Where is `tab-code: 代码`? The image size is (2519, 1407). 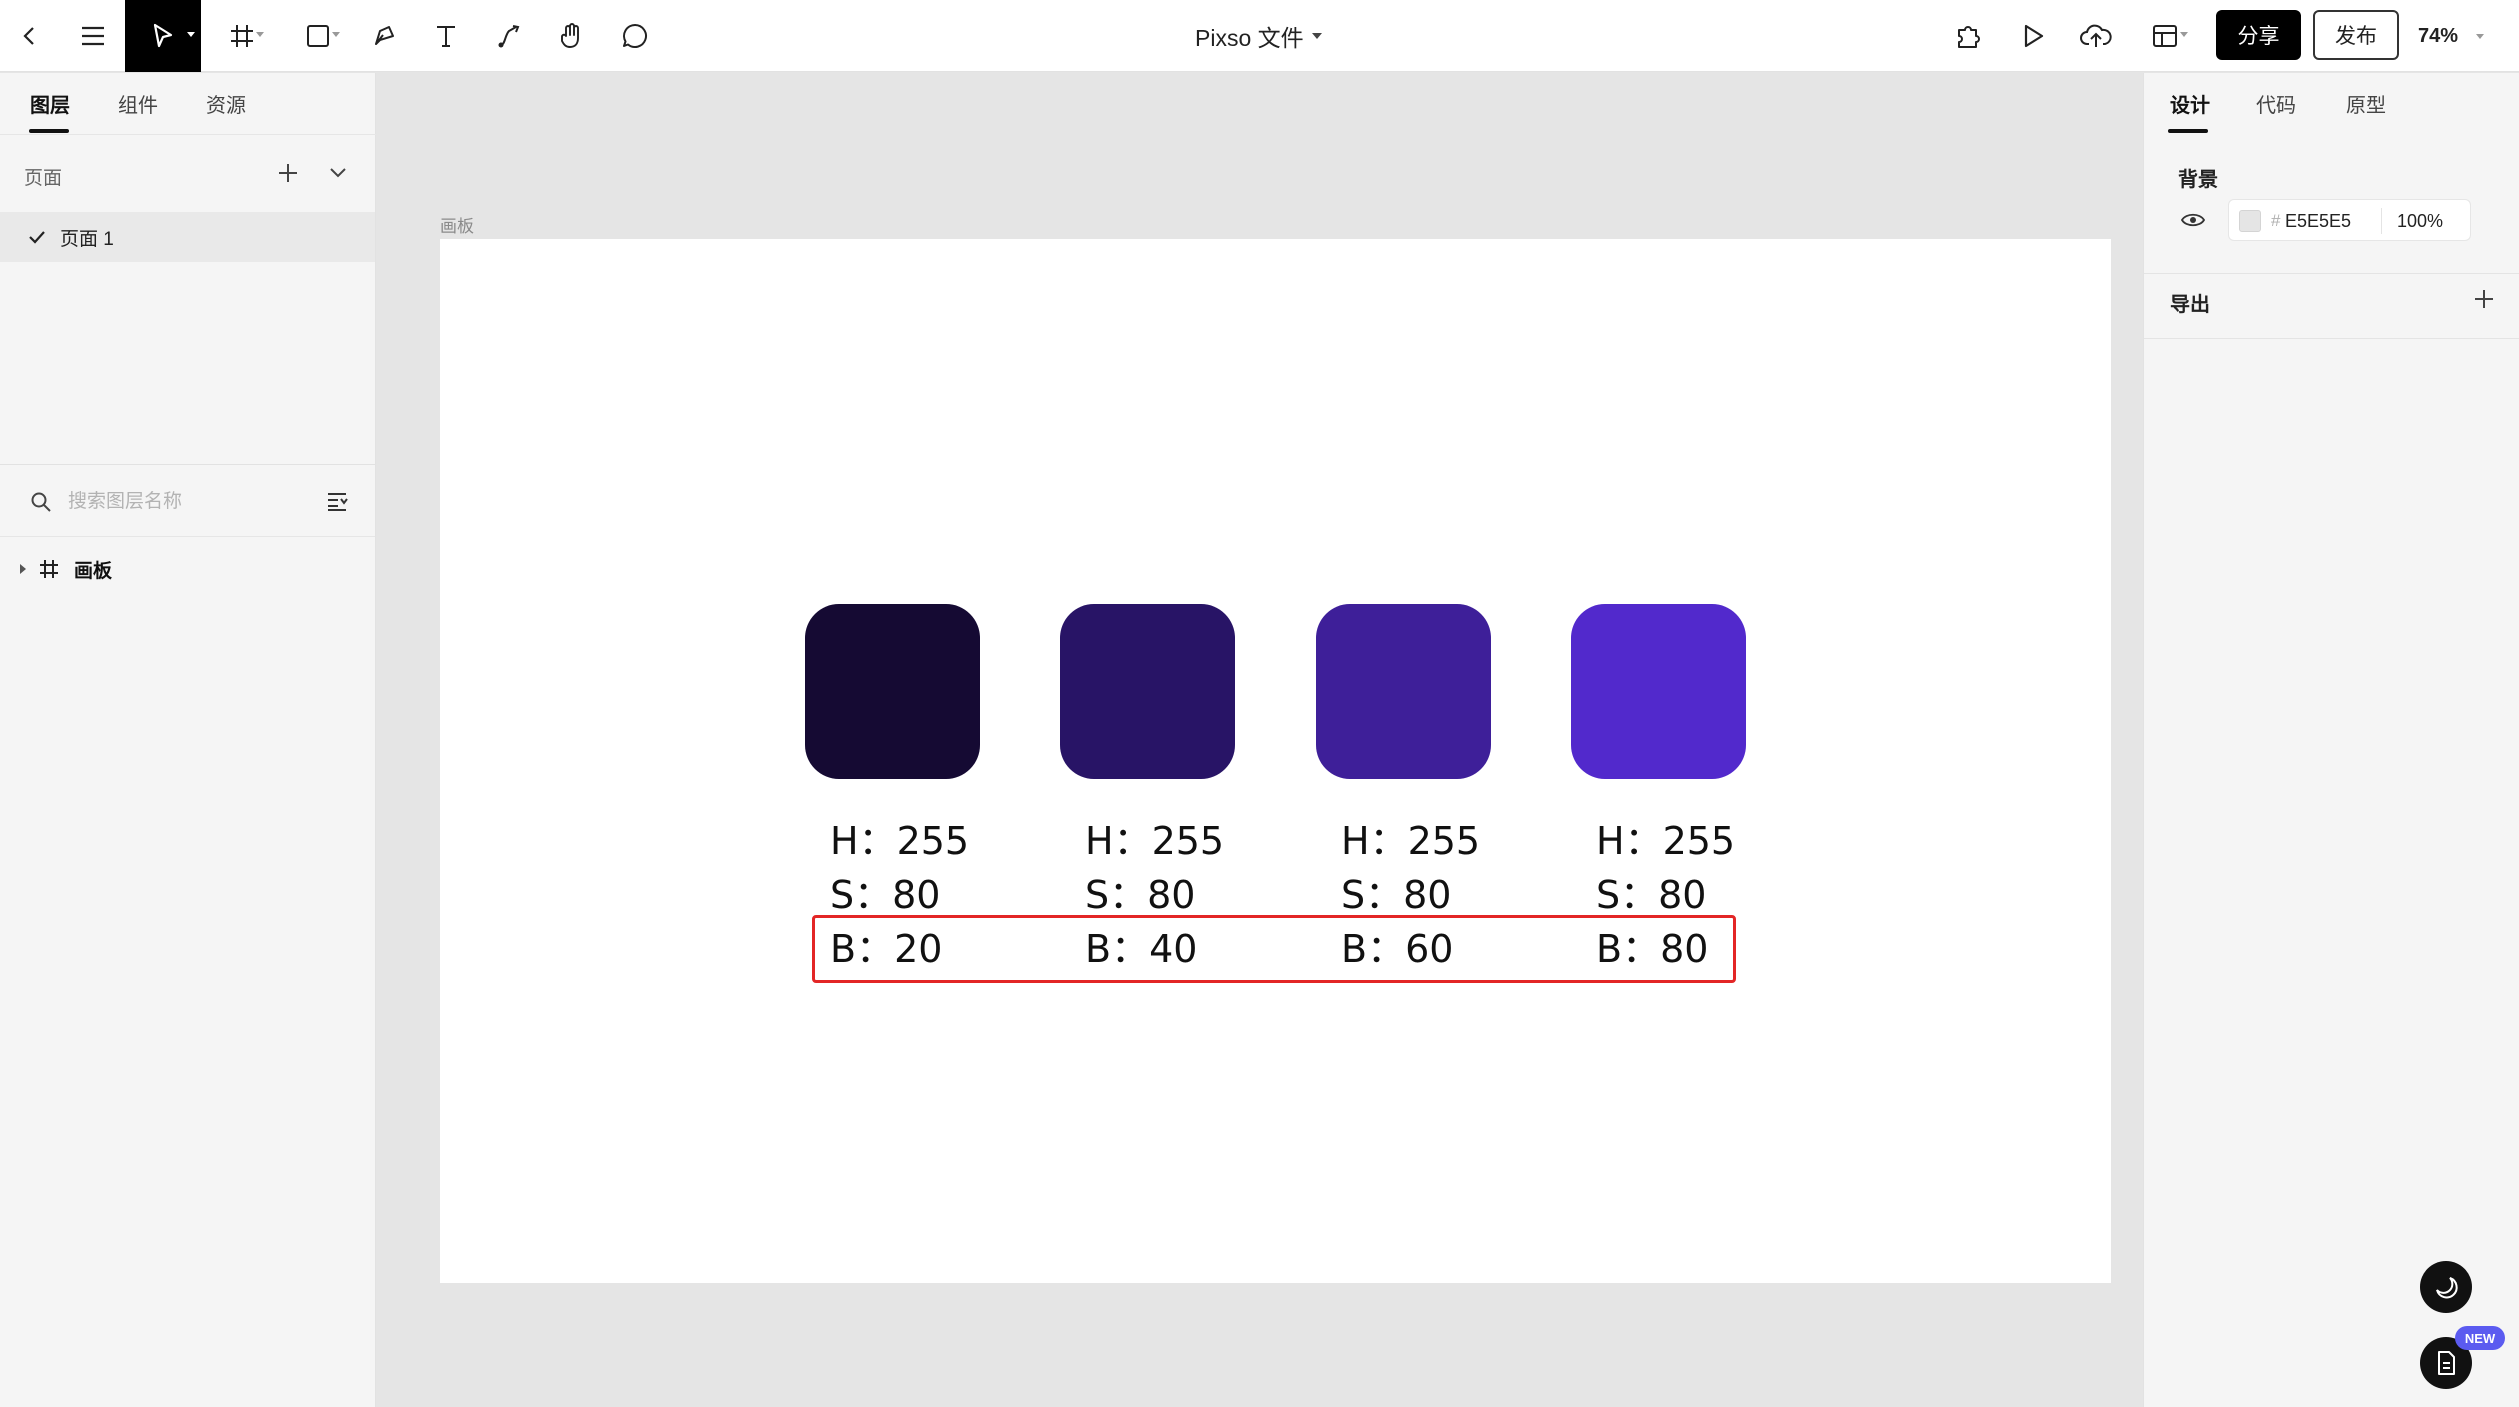 tab-code: 代码 is located at coordinates (2276, 103).